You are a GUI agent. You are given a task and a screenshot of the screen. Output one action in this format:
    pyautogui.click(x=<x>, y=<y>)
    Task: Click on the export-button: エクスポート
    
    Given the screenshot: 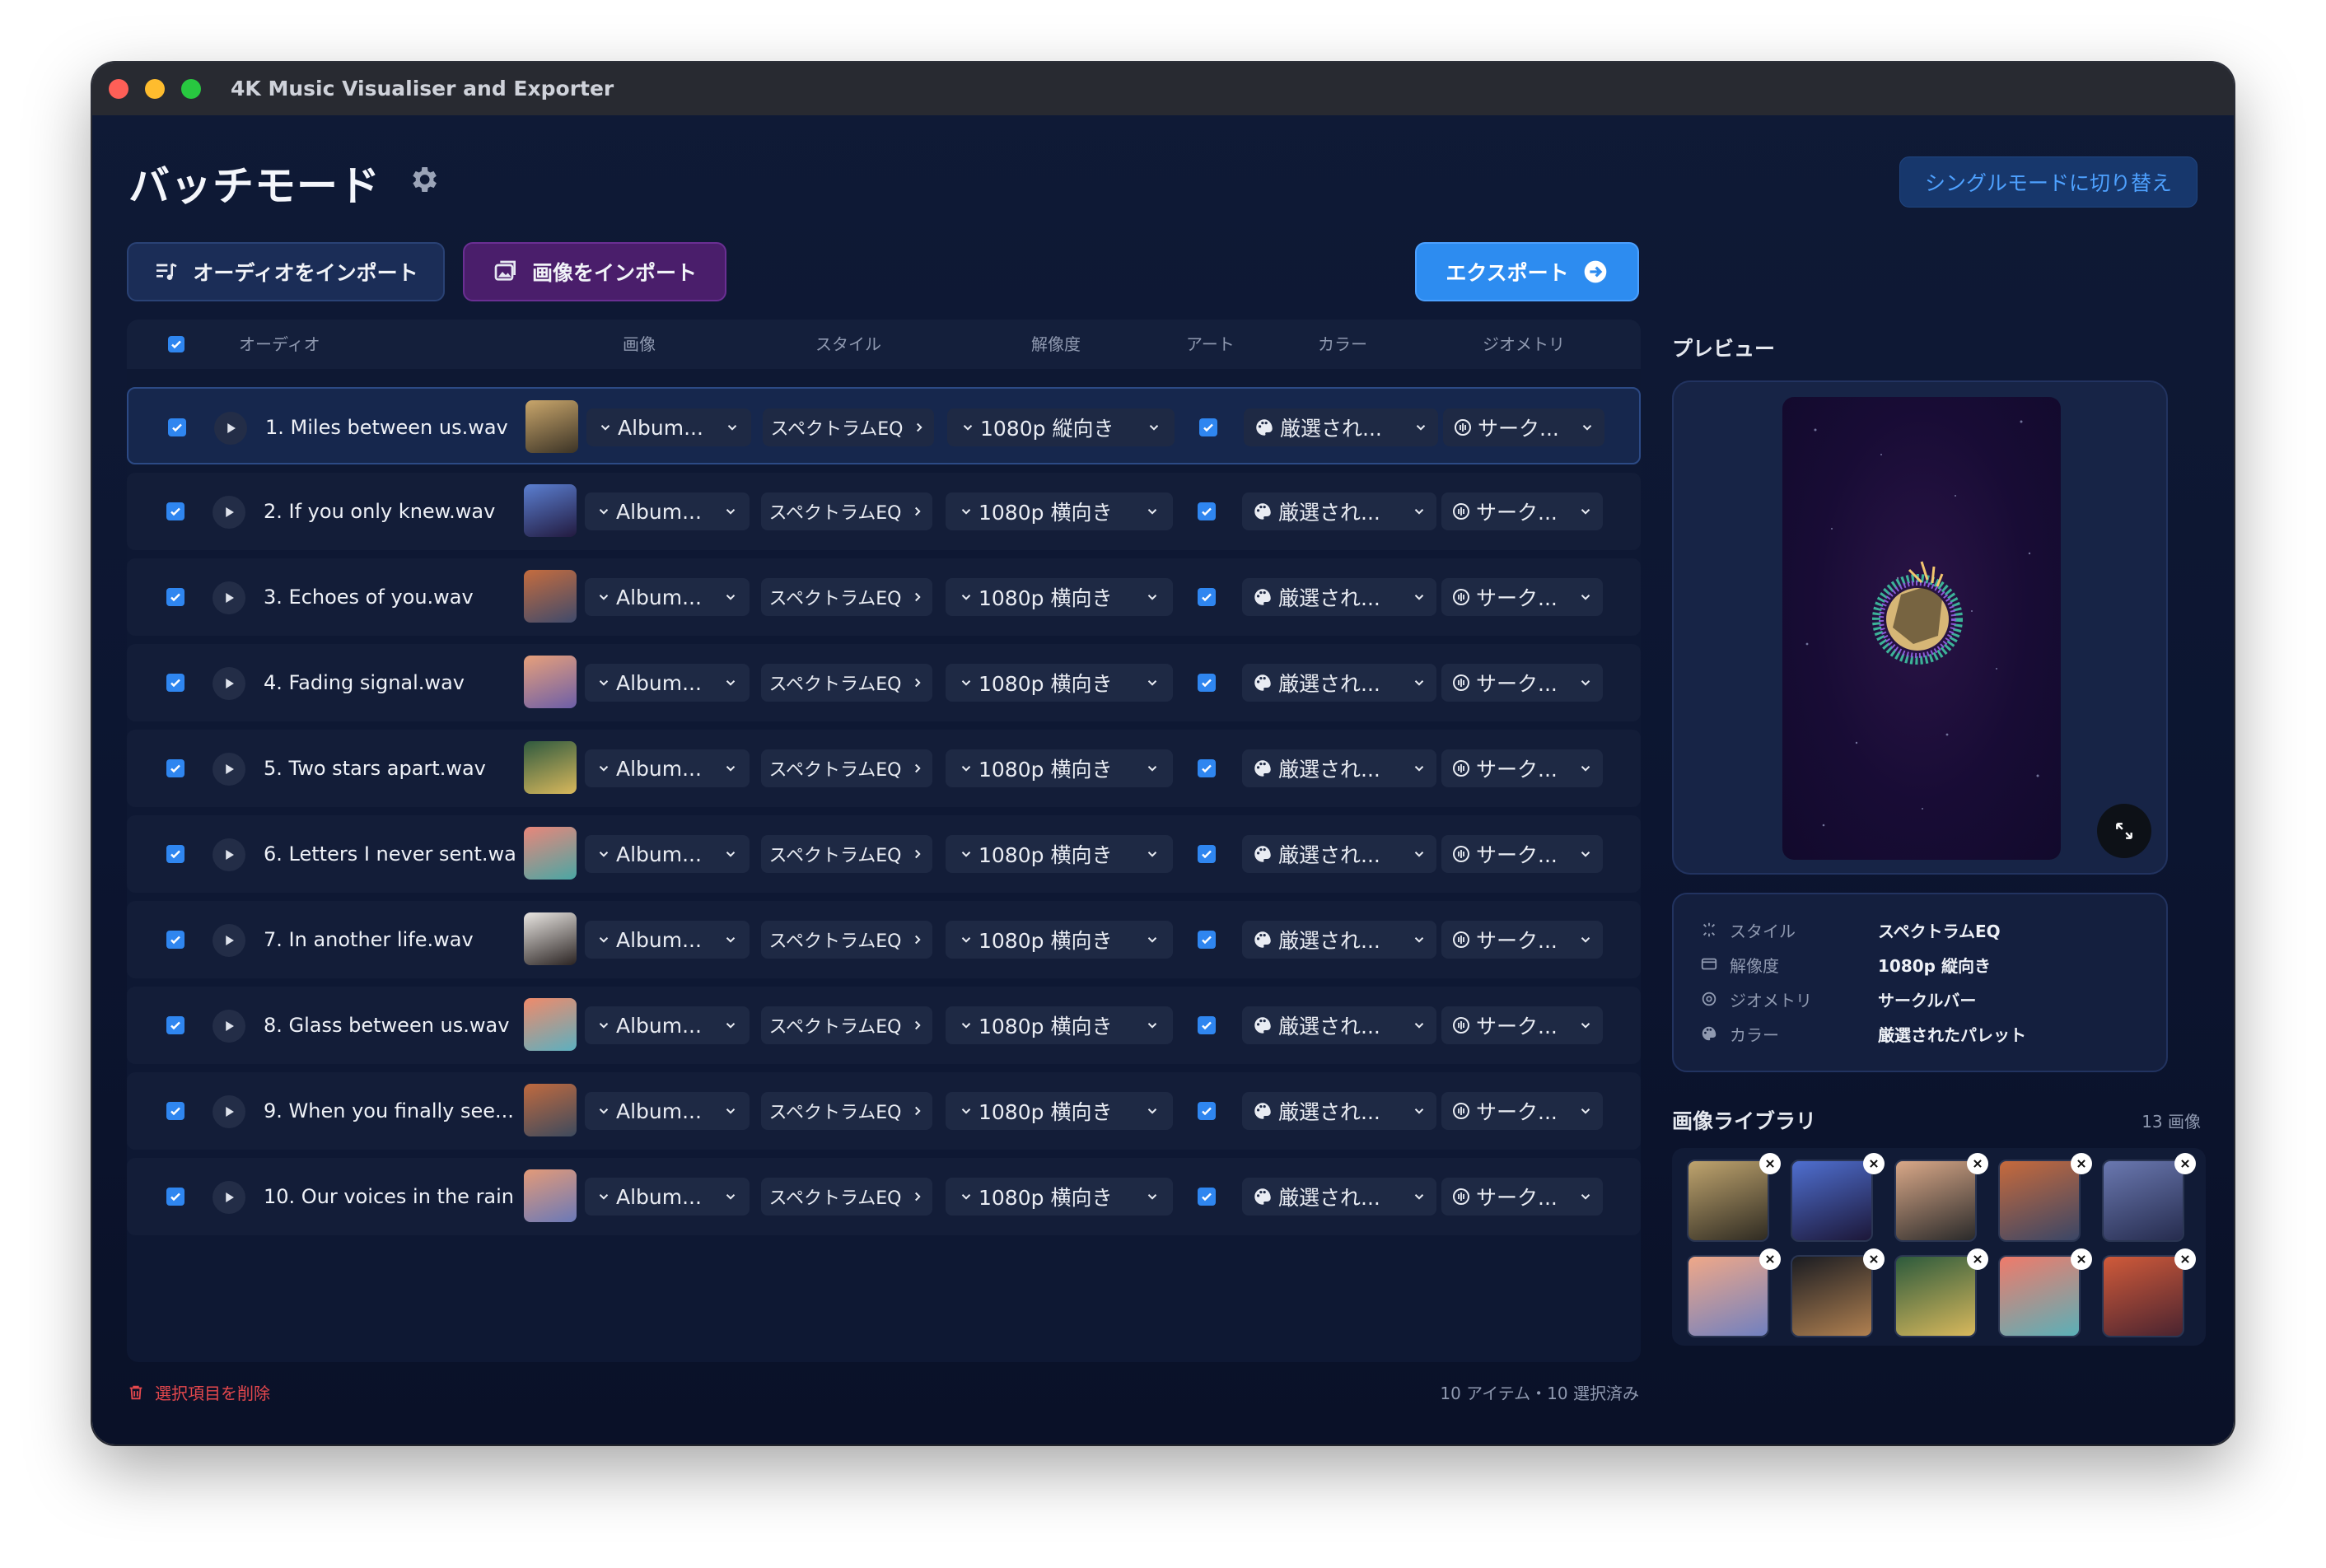 What is the action you would take?
    pyautogui.click(x=1527, y=271)
    